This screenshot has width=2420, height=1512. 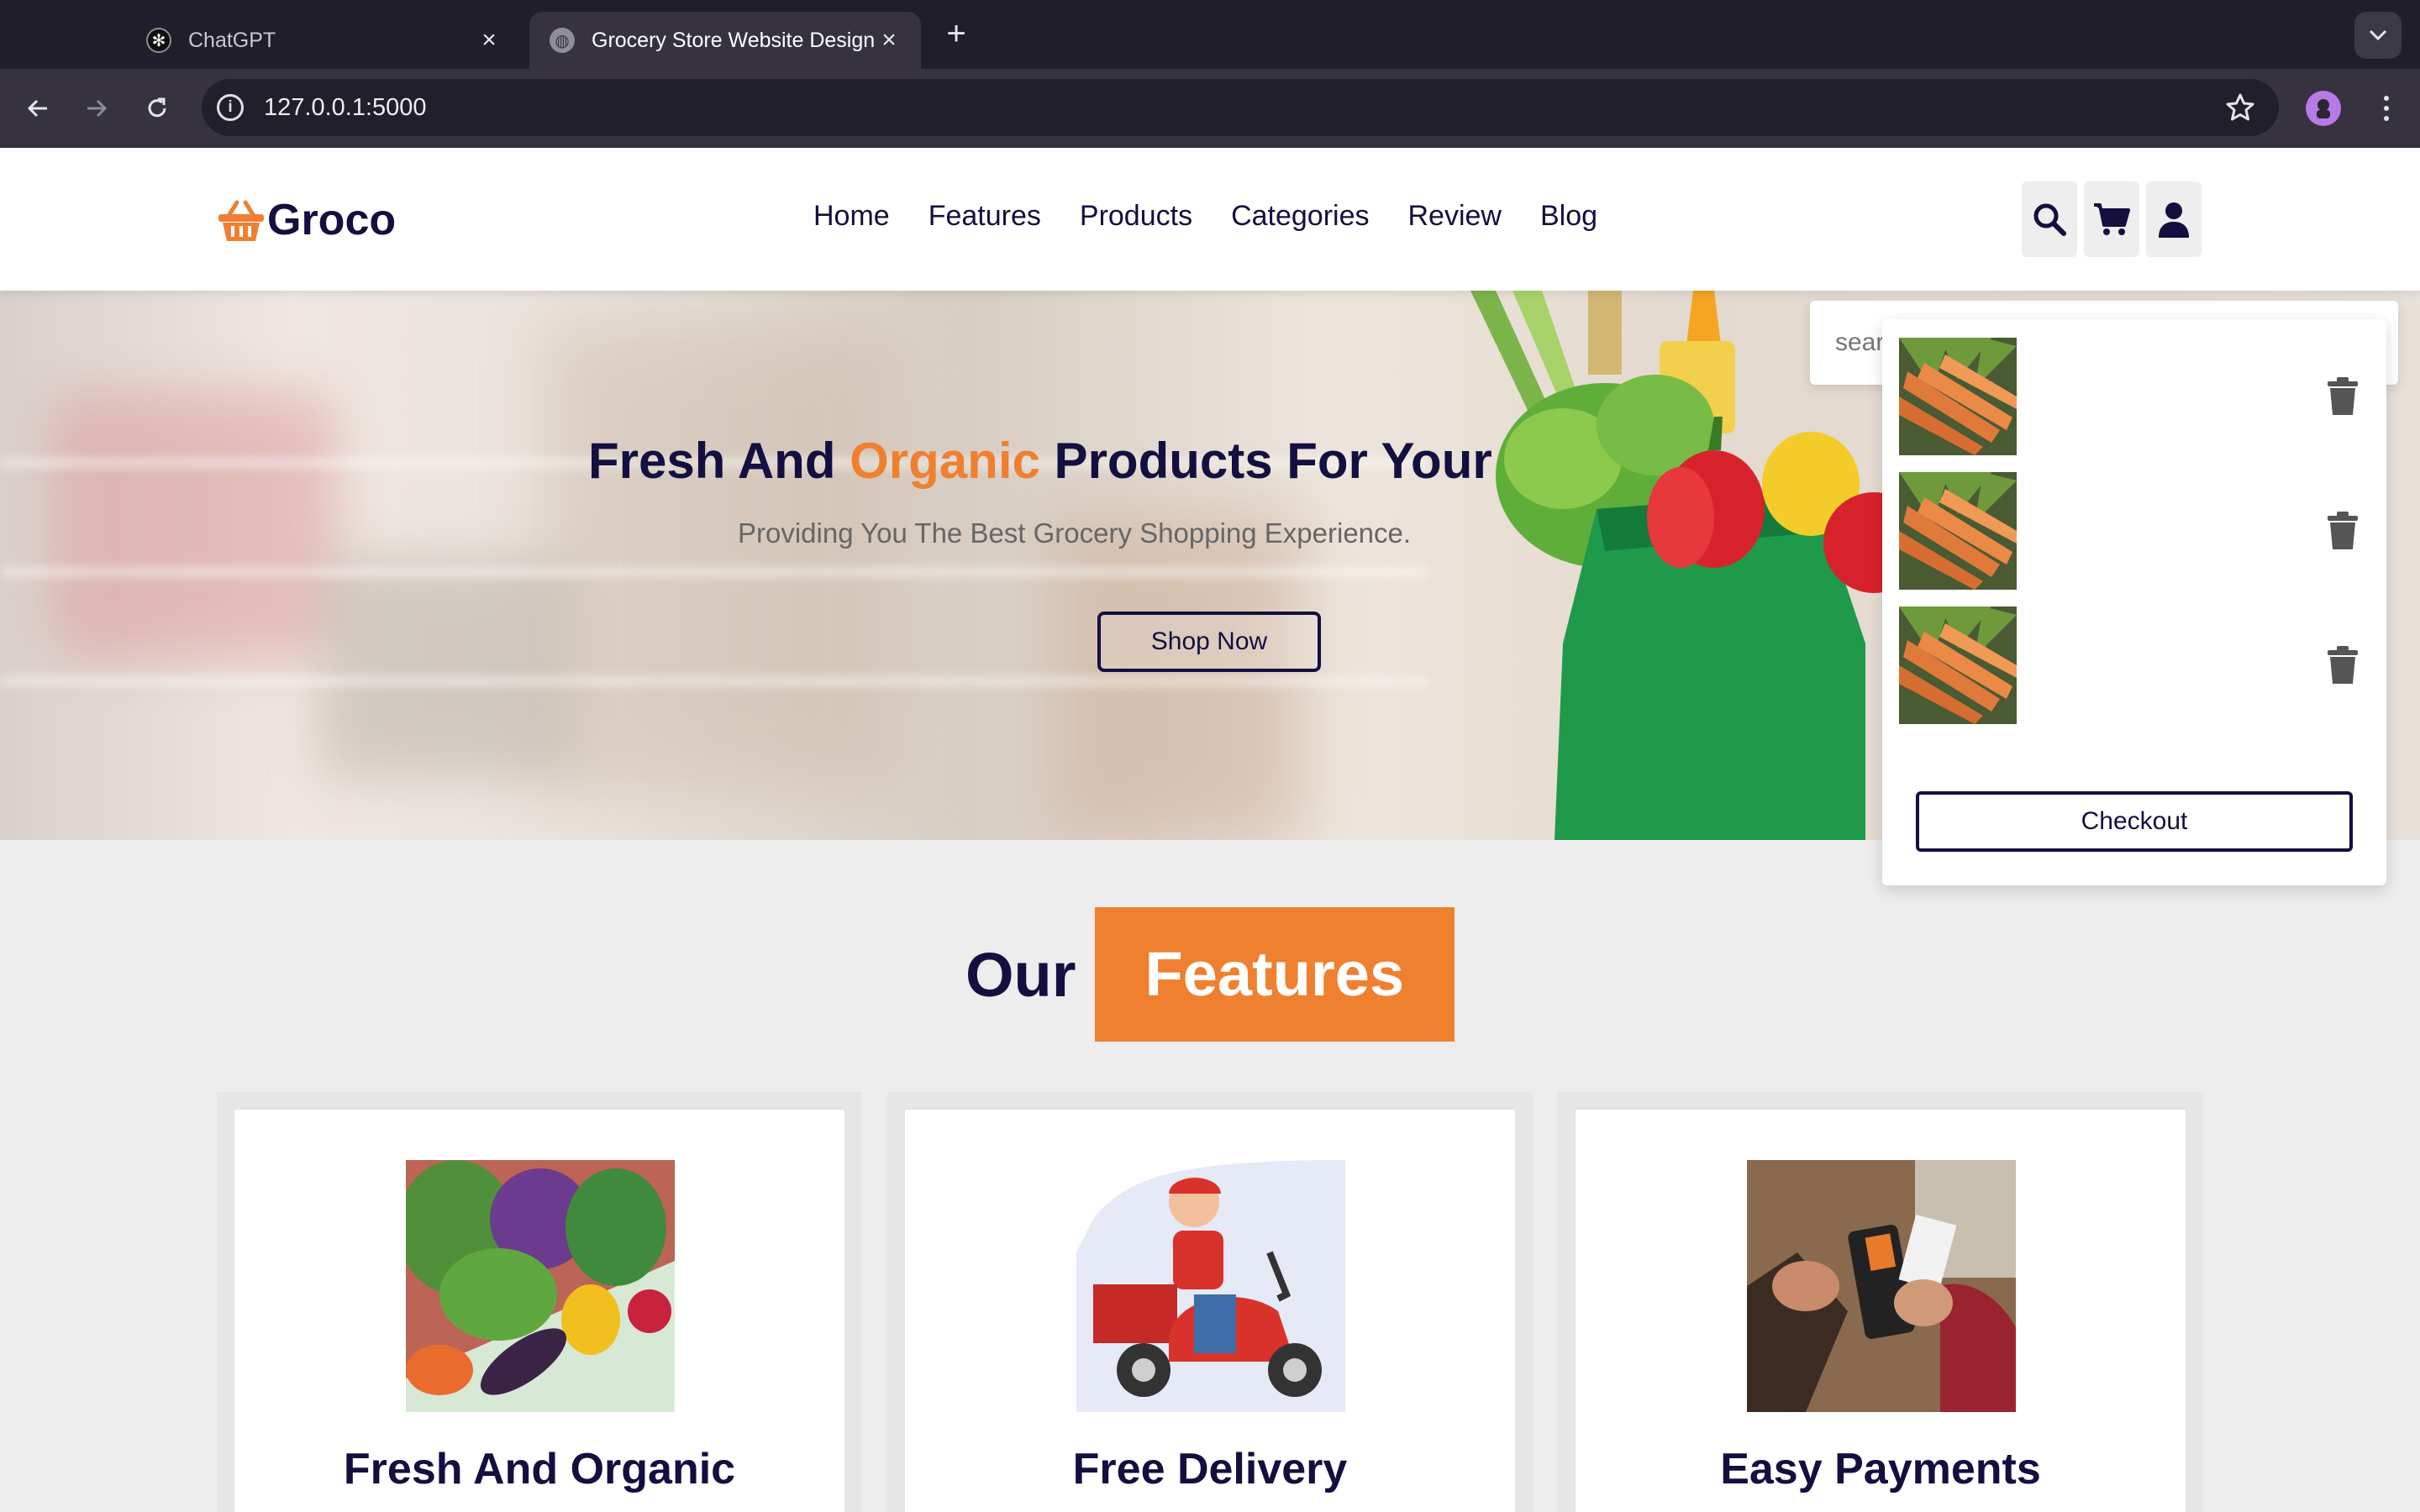 I want to click on browser-toolbar: i 127.0.0.1:5000, so click(x=1210, y=108).